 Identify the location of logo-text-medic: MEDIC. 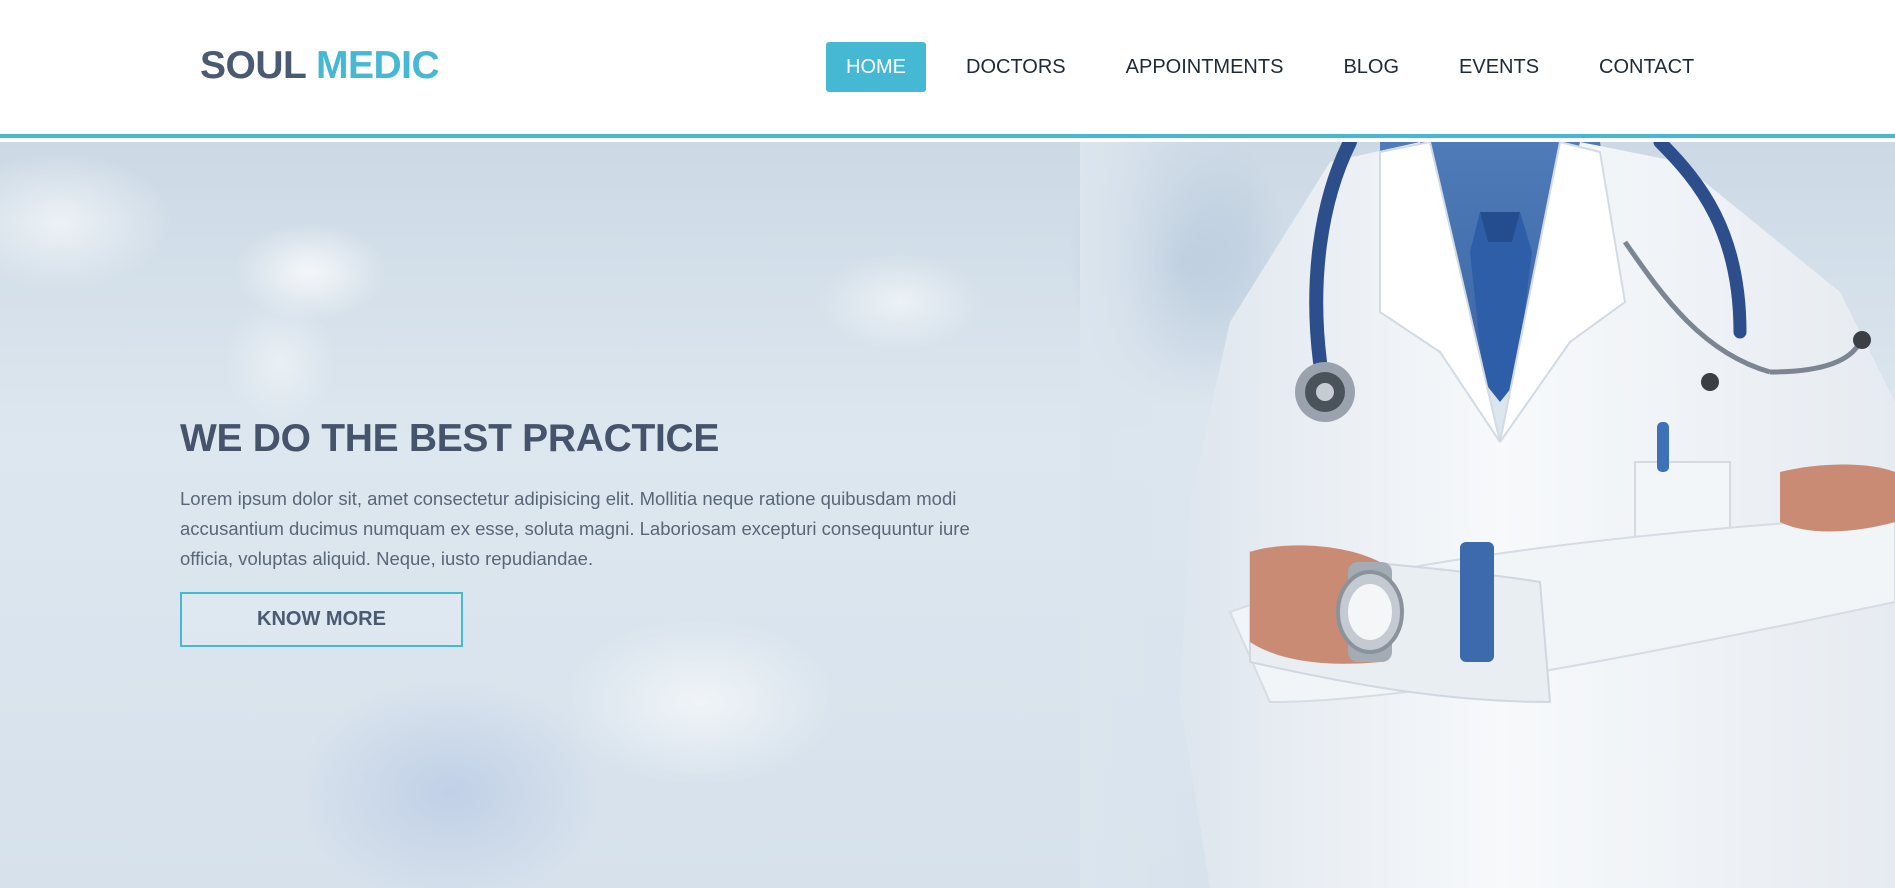
(377, 65).